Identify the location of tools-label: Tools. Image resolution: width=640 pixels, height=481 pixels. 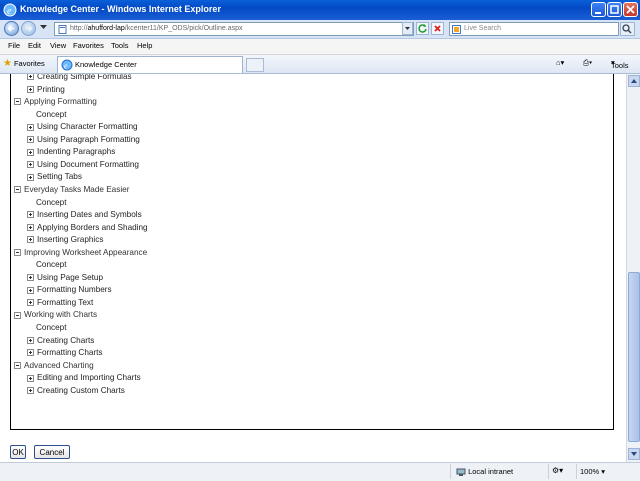
(620, 65).